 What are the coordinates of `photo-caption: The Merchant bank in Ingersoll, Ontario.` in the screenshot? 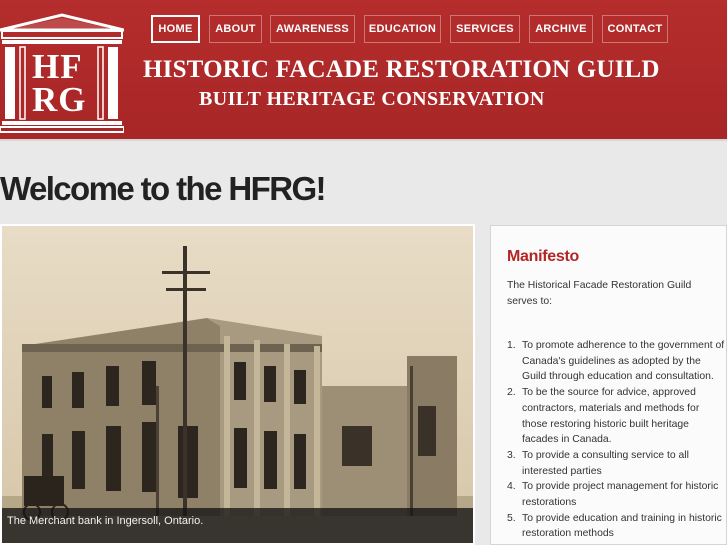 It's located at (105, 521).